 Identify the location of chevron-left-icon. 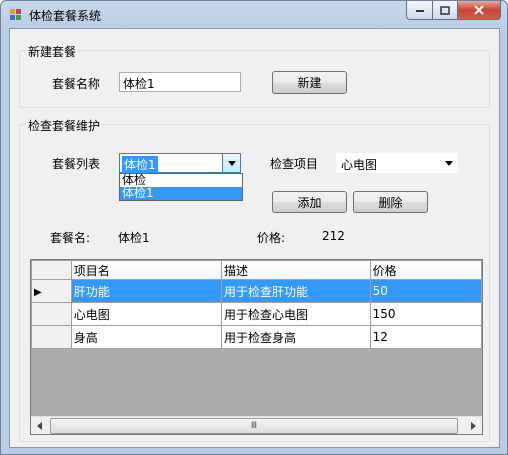
(39, 425).